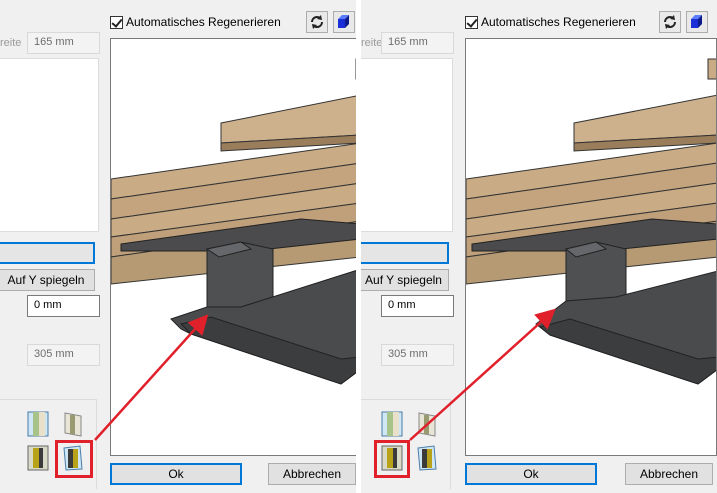  Describe the element at coordinates (482, 374) in the screenshot. I see `annotation-arrow-right` at that location.